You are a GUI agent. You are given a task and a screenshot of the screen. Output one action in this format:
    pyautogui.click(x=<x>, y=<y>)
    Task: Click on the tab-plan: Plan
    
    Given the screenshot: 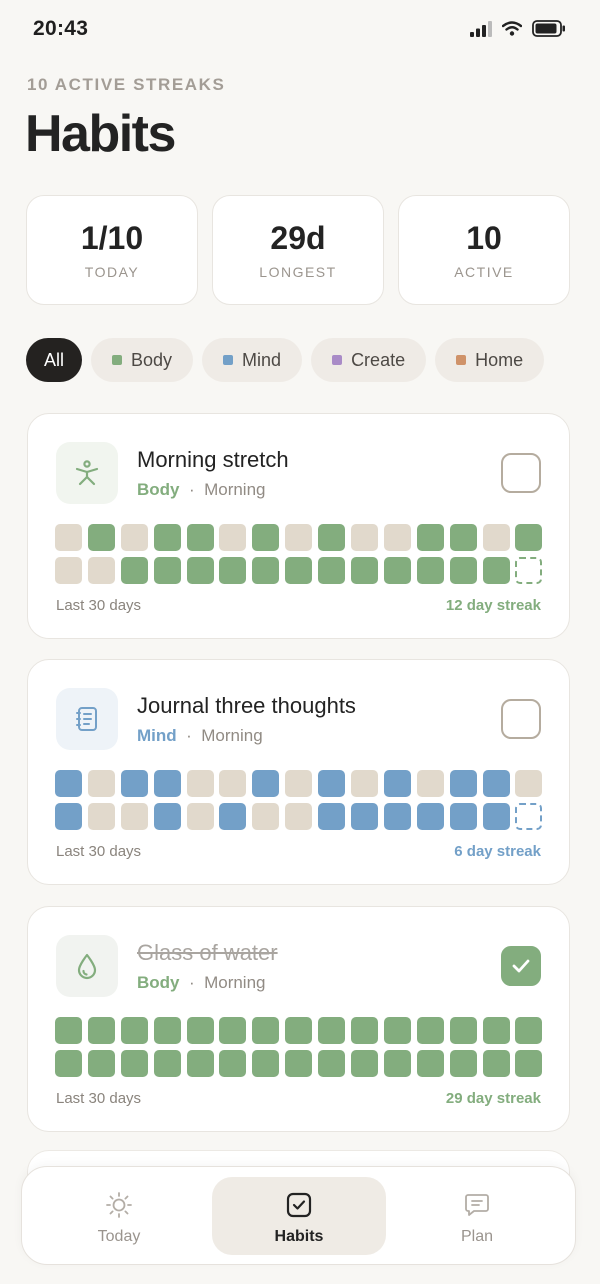 What is the action you would take?
    pyautogui.click(x=477, y=1216)
    